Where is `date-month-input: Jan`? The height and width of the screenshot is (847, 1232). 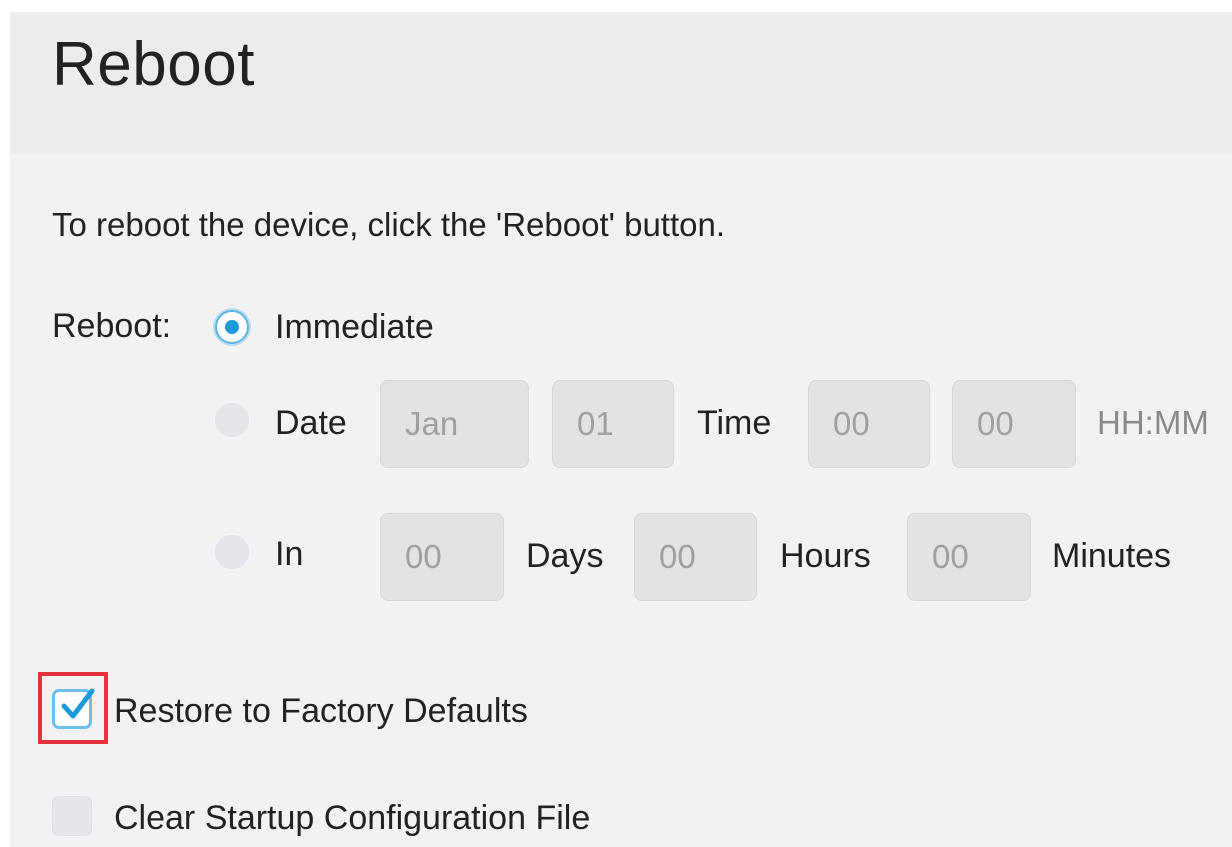
date-month-input: Jan is located at coordinates (454, 424).